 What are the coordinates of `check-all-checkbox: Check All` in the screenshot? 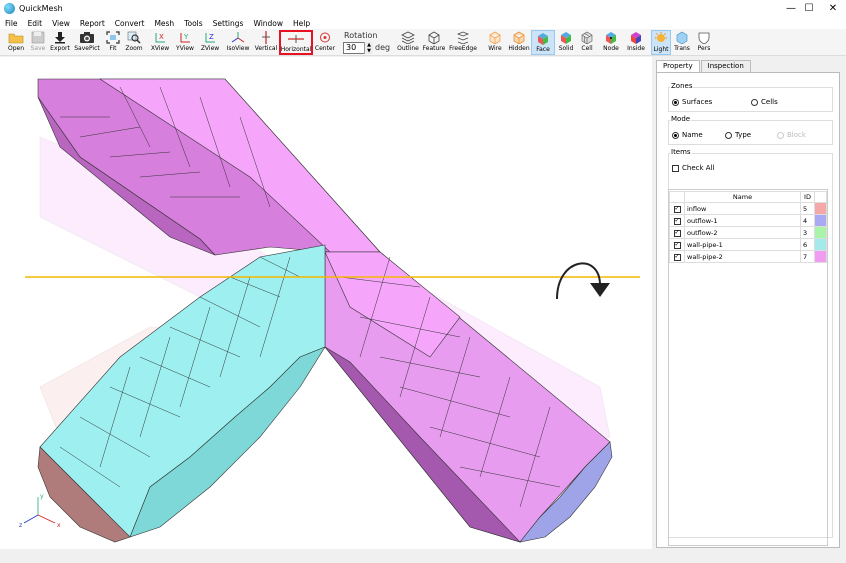 It's located at (693, 168).